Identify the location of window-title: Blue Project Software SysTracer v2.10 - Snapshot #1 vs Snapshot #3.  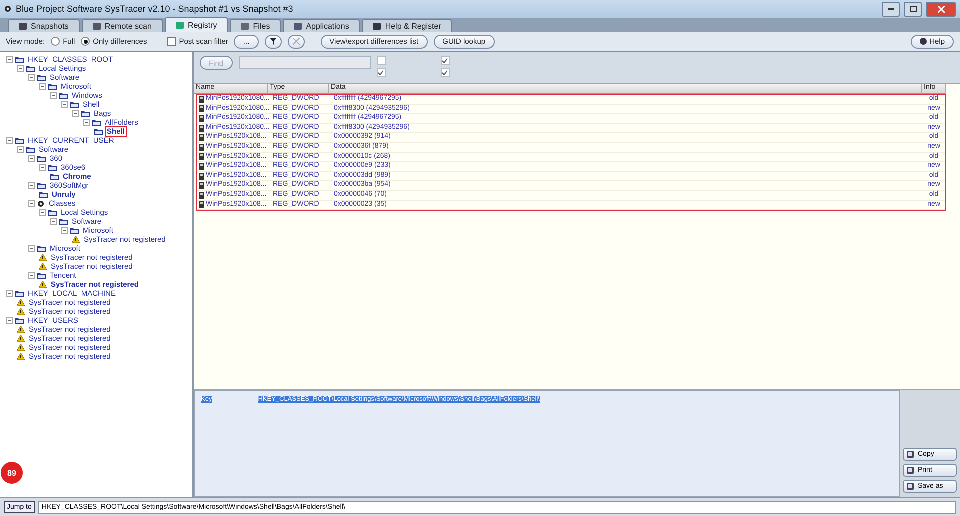
(155, 9).